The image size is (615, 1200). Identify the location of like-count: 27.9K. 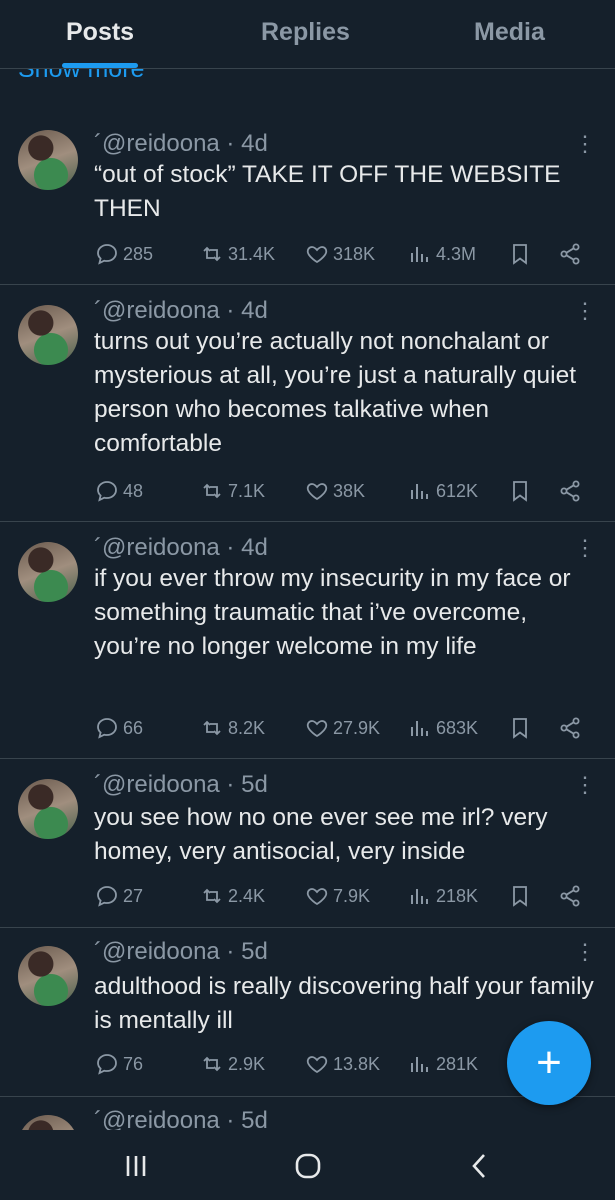
(357, 727).